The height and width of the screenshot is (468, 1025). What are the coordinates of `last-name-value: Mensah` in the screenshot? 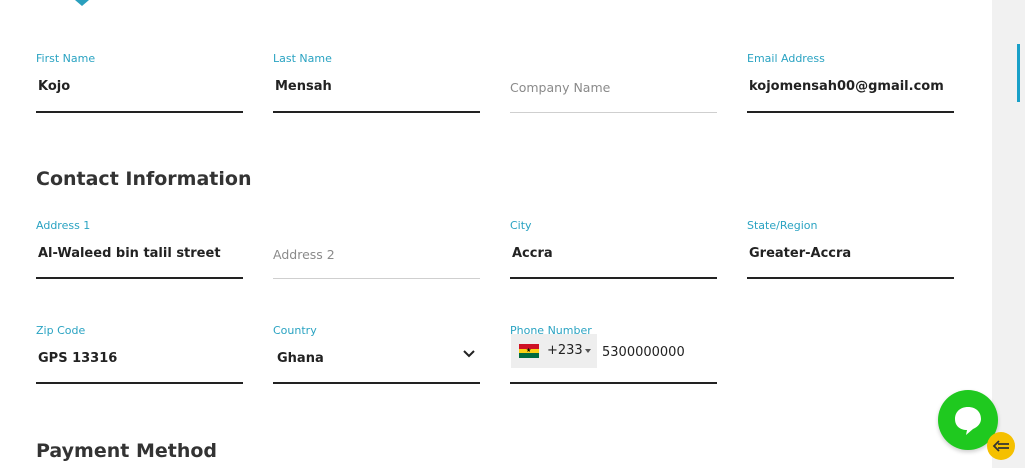 It's located at (303, 86).